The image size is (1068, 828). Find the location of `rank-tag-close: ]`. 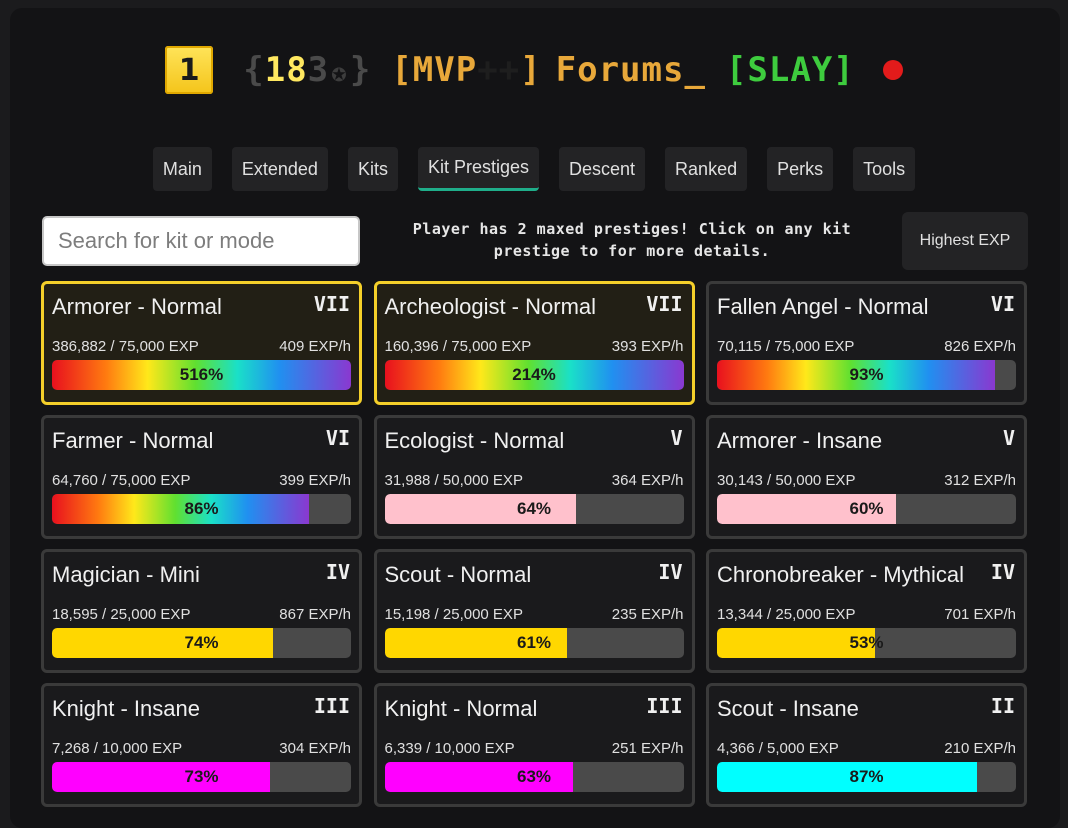

rank-tag-close: ] is located at coordinates (531, 70).